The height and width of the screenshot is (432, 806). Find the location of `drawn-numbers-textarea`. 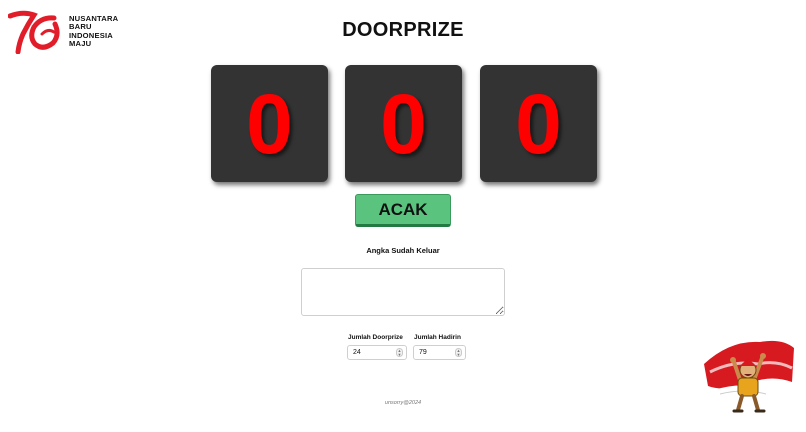

drawn-numbers-textarea is located at coordinates (403, 292).